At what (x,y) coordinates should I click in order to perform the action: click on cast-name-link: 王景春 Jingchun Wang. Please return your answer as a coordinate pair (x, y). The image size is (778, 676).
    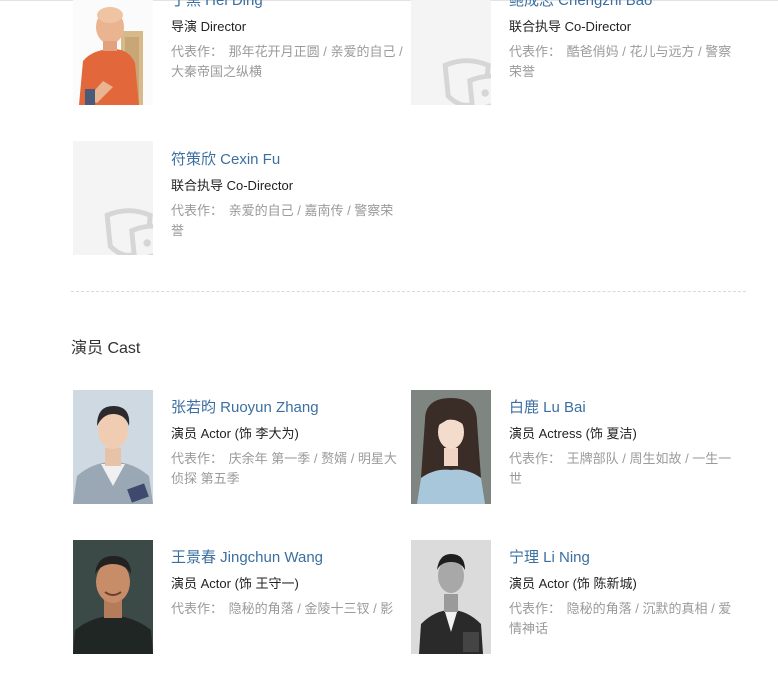
    Looking at the image, I should click on (288, 558).